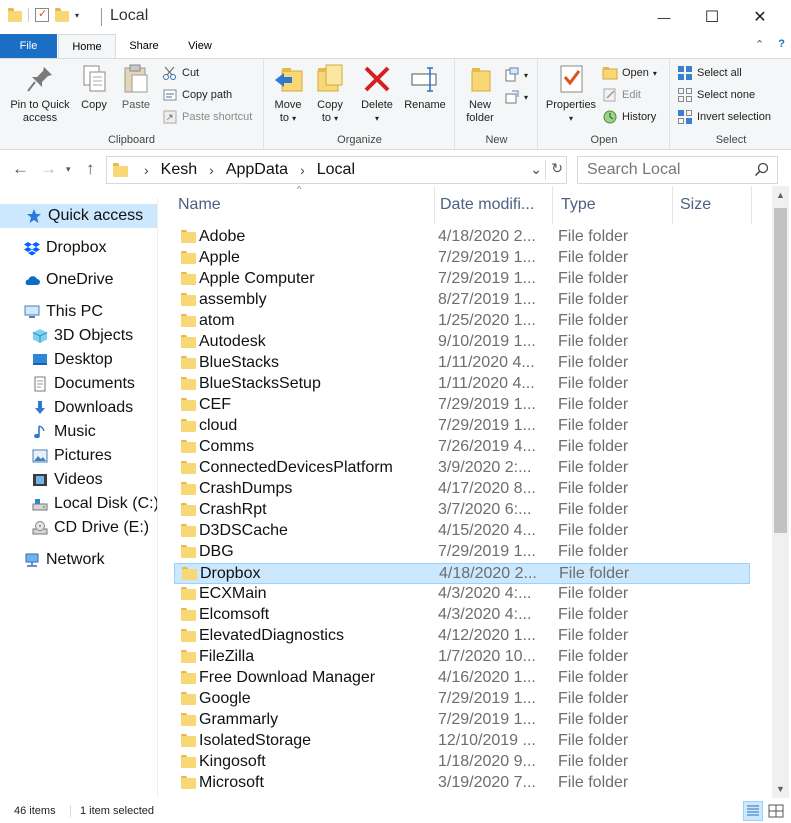  Describe the element at coordinates (462, 531) in the screenshot. I see `table-row: D3DSCache 4/15/2020 4... File folder` at that location.